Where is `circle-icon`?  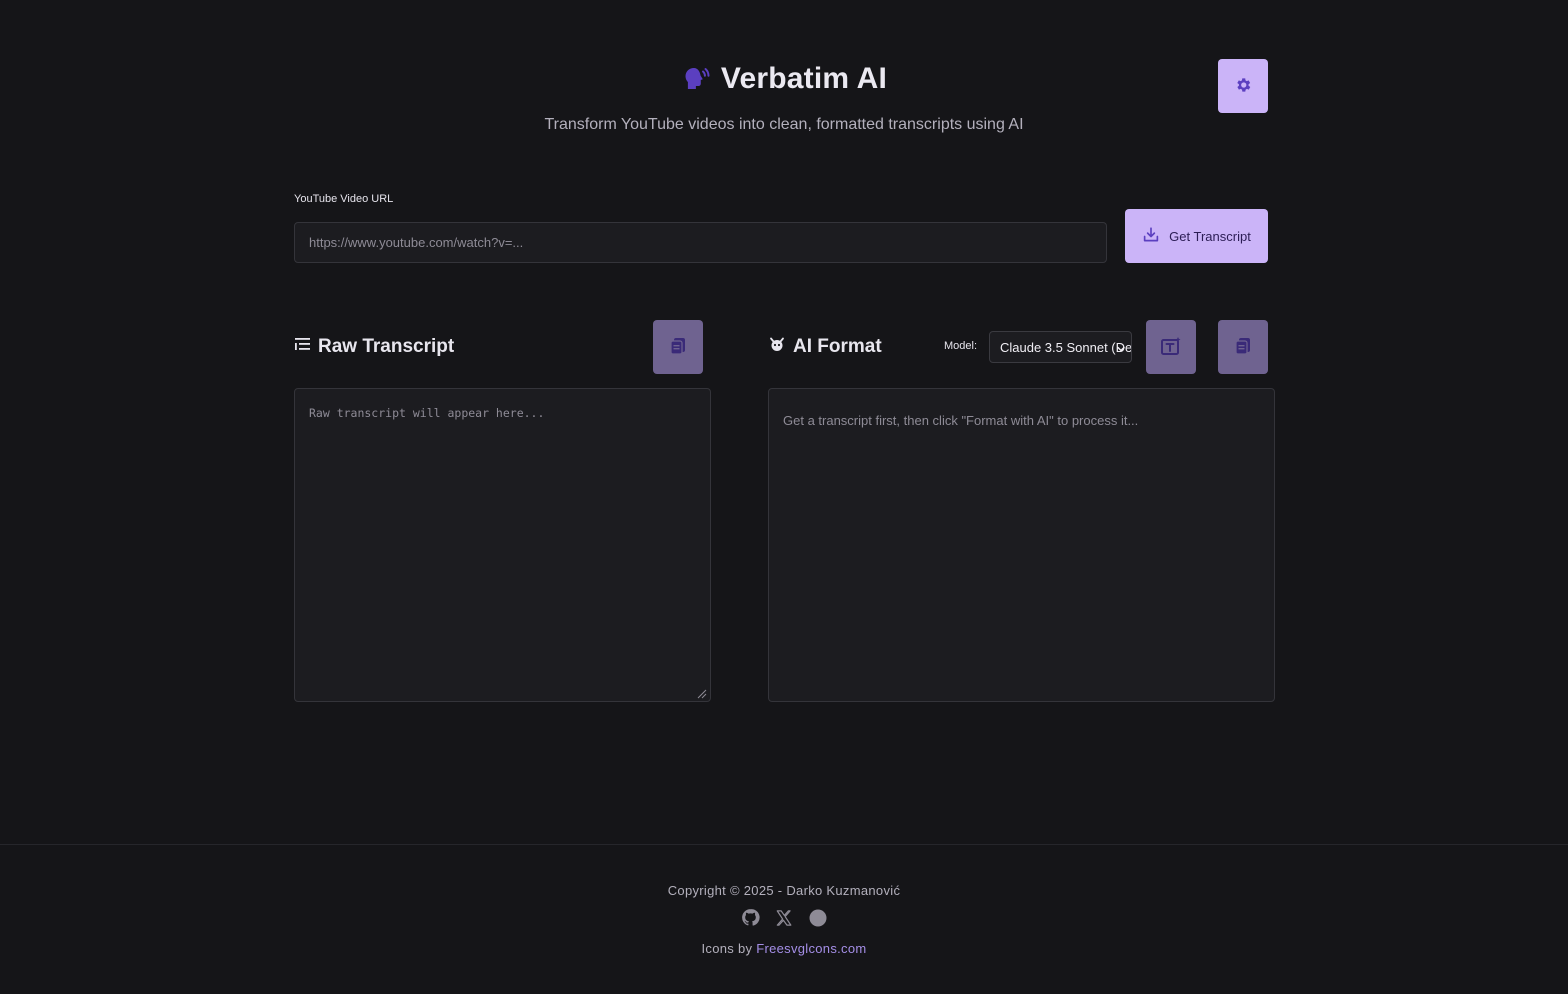 circle-icon is located at coordinates (818, 920).